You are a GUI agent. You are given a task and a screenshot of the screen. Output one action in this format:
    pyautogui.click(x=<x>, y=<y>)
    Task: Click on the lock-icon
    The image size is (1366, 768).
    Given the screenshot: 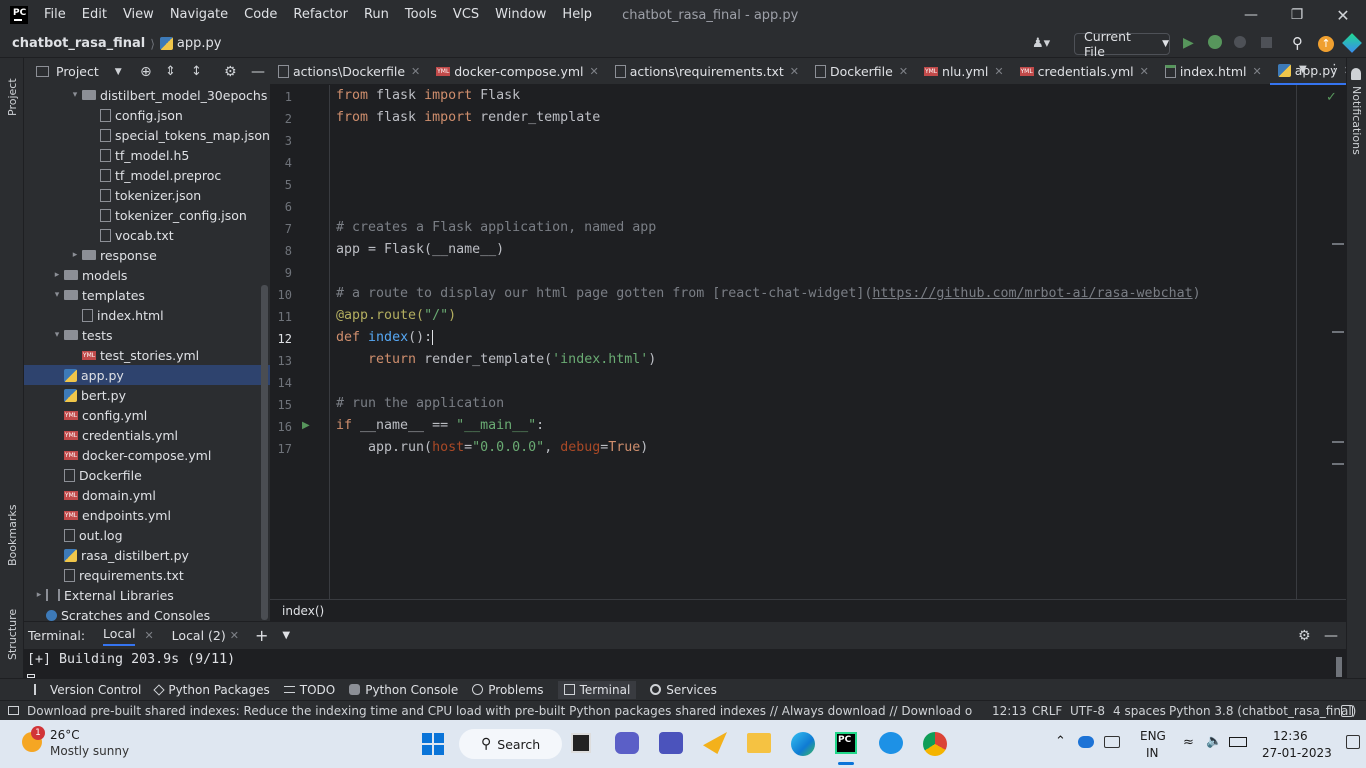 What is the action you would take?
    pyautogui.click(x=1347, y=710)
    